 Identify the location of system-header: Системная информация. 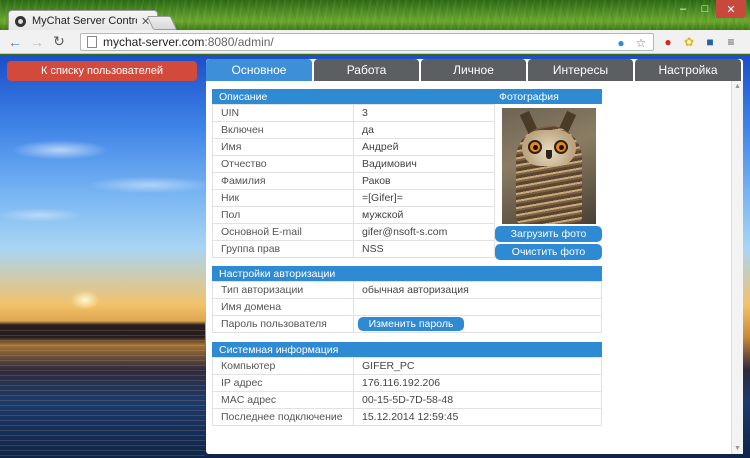
(407, 349).